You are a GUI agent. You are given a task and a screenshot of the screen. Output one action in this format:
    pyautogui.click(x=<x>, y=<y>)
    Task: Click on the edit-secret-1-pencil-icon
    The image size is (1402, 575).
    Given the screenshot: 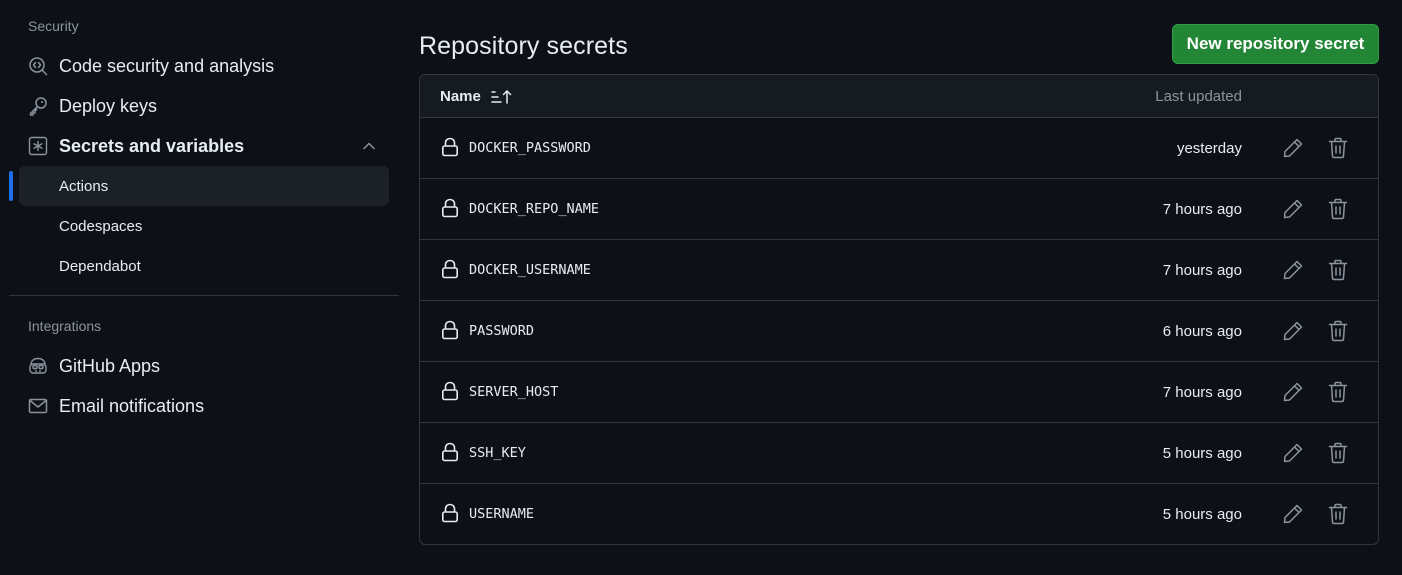 What is the action you would take?
    pyautogui.click(x=1293, y=209)
    